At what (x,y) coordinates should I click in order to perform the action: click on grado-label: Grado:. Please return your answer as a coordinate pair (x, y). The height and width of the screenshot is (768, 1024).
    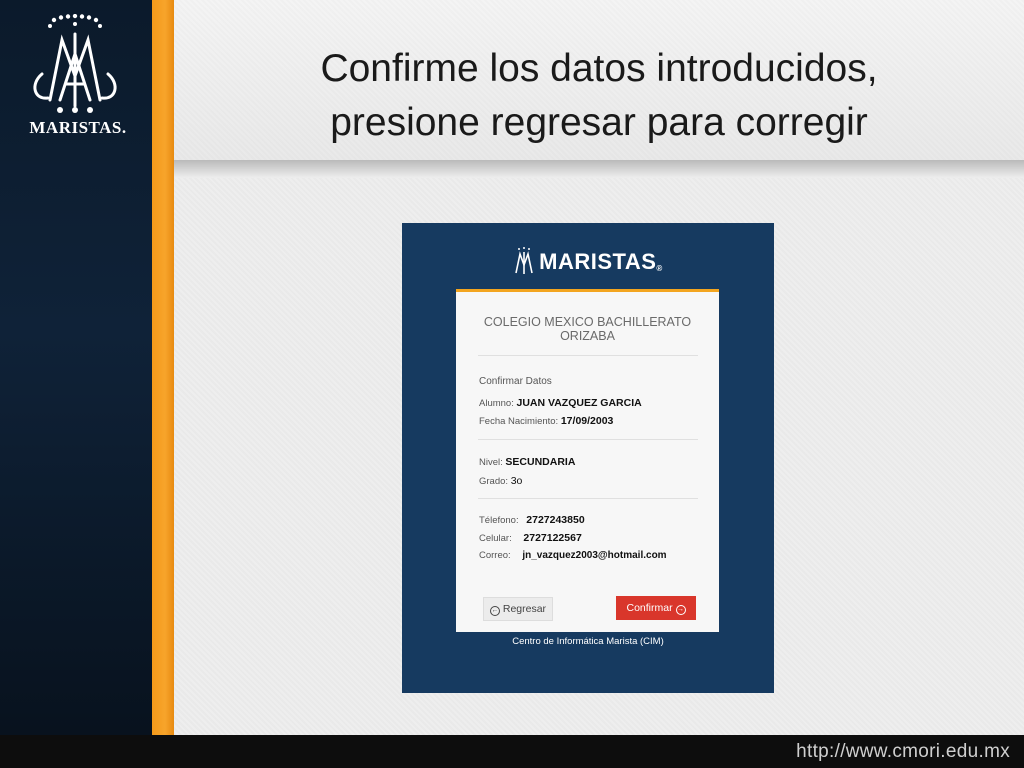
    Looking at the image, I should click on (494, 481).